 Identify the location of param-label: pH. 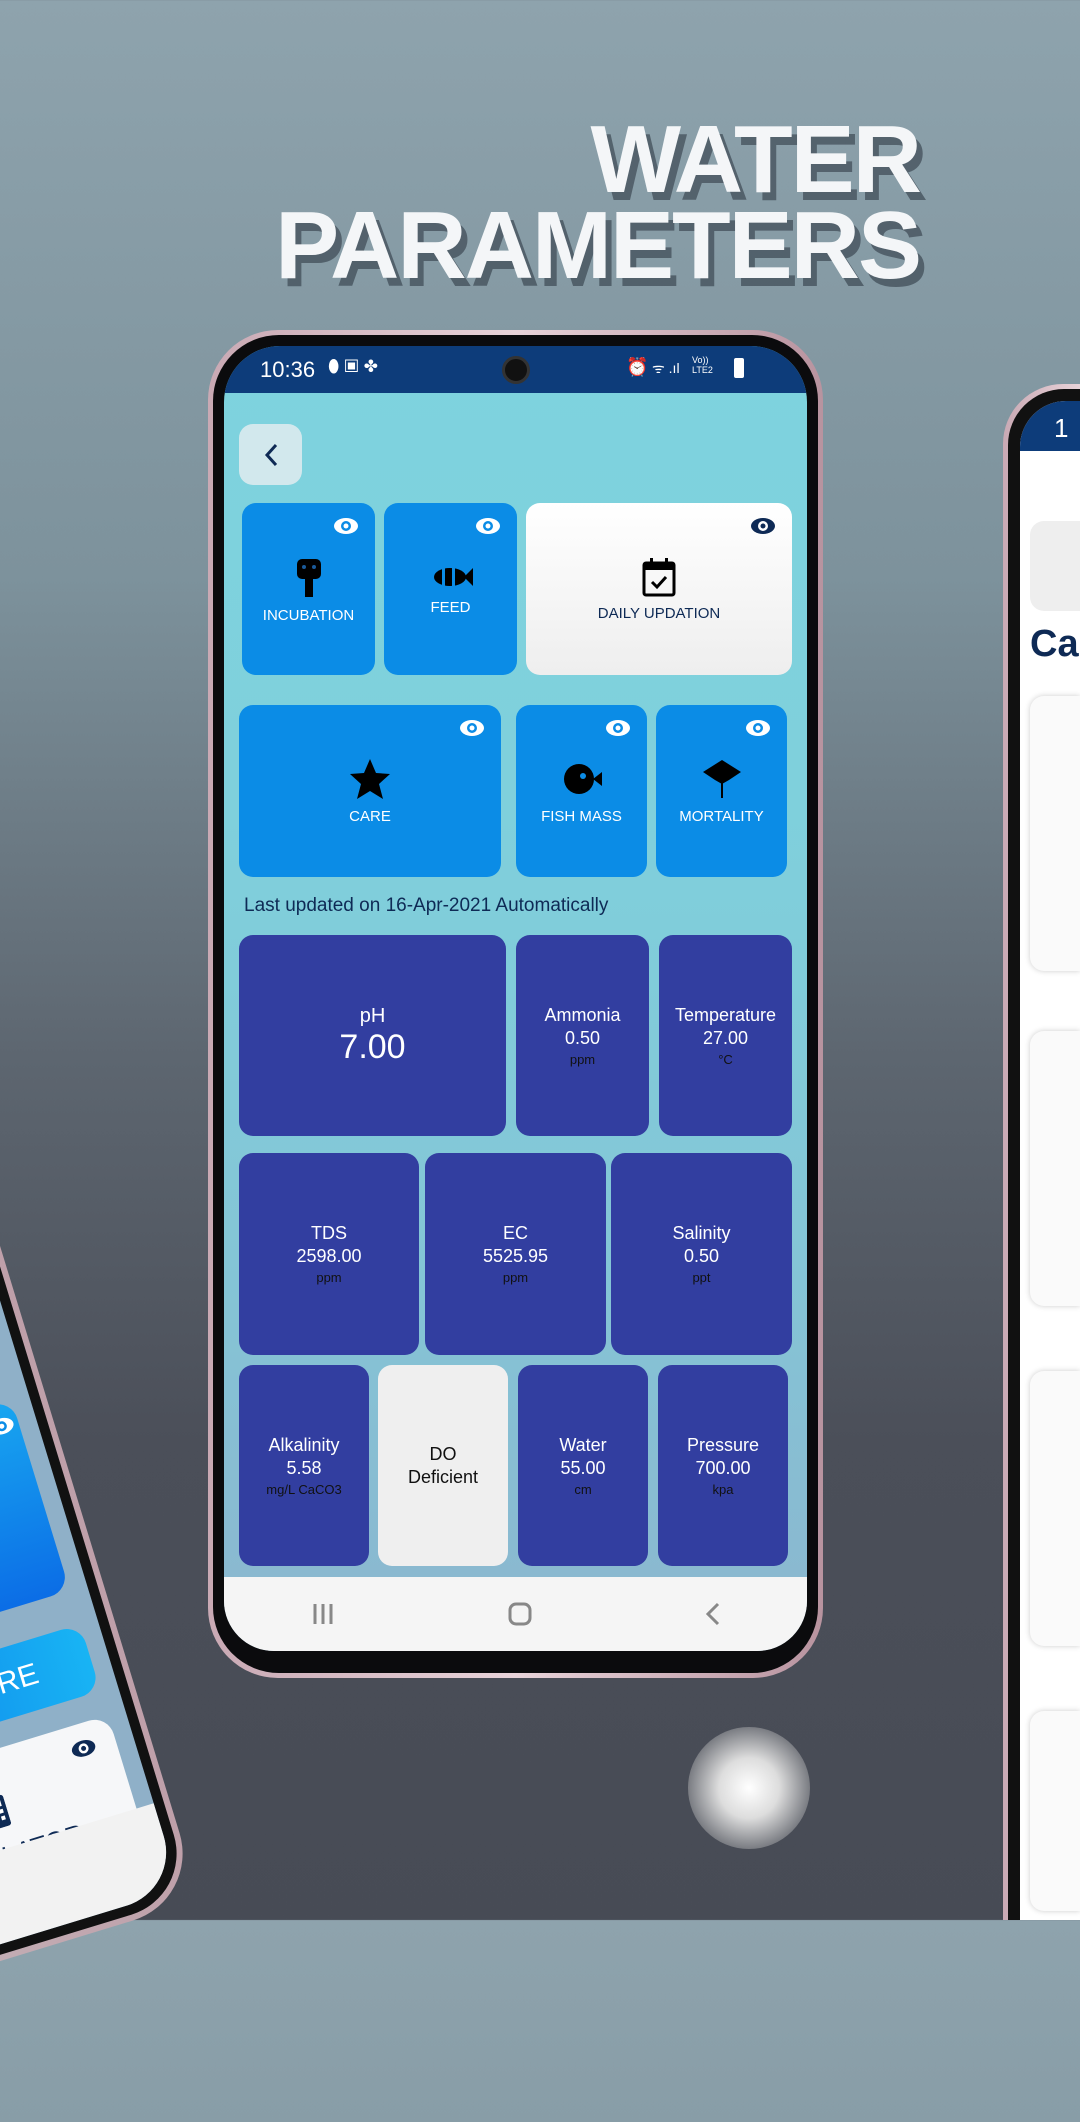
(372, 1015).